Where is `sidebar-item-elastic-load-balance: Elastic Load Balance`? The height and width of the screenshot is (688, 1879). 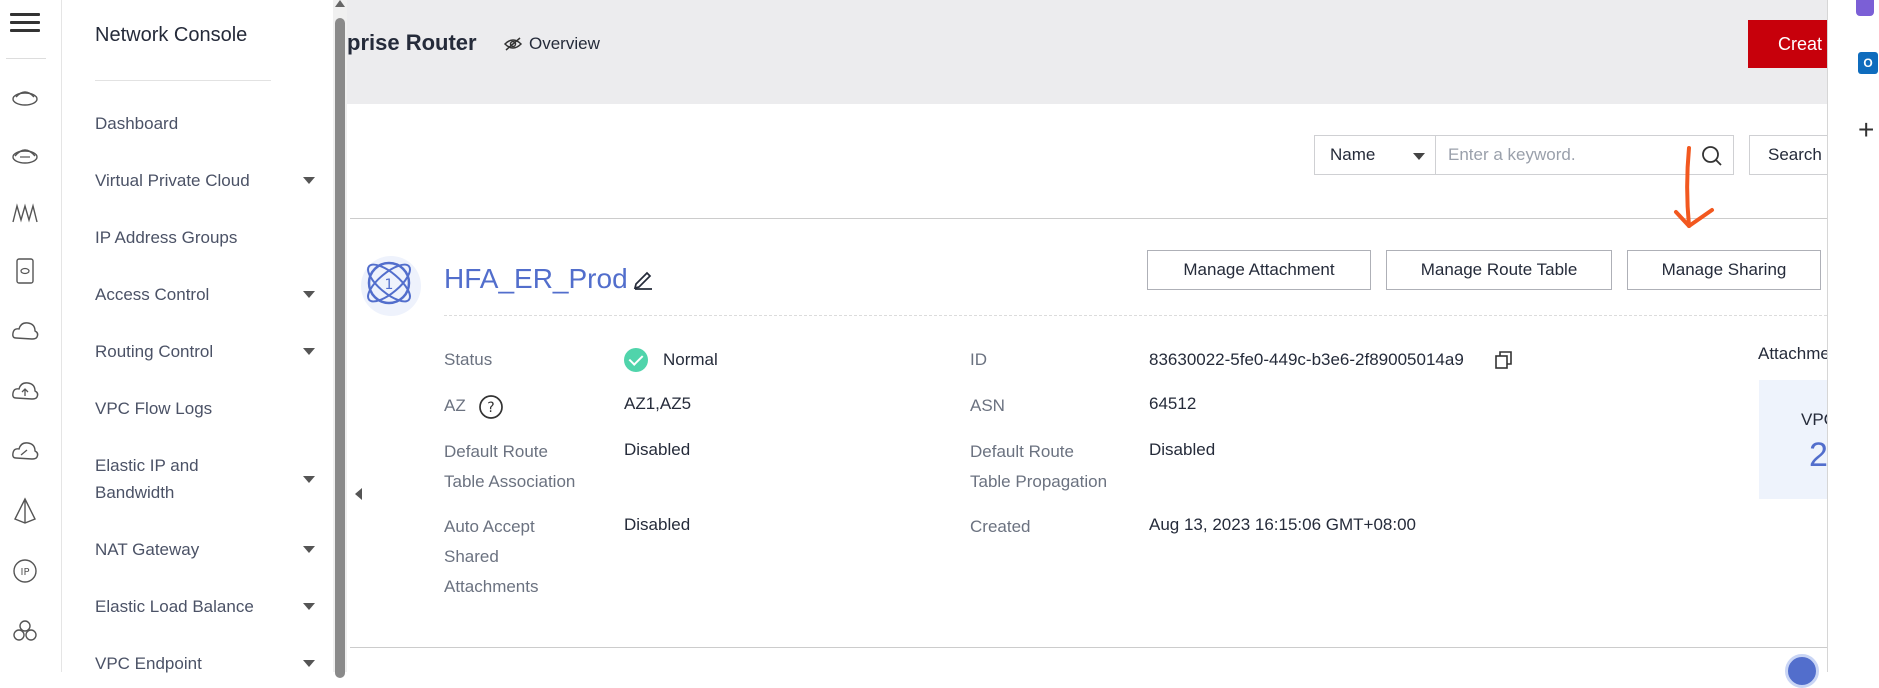 sidebar-item-elastic-load-balance: Elastic Load Balance is located at coordinates (205, 606).